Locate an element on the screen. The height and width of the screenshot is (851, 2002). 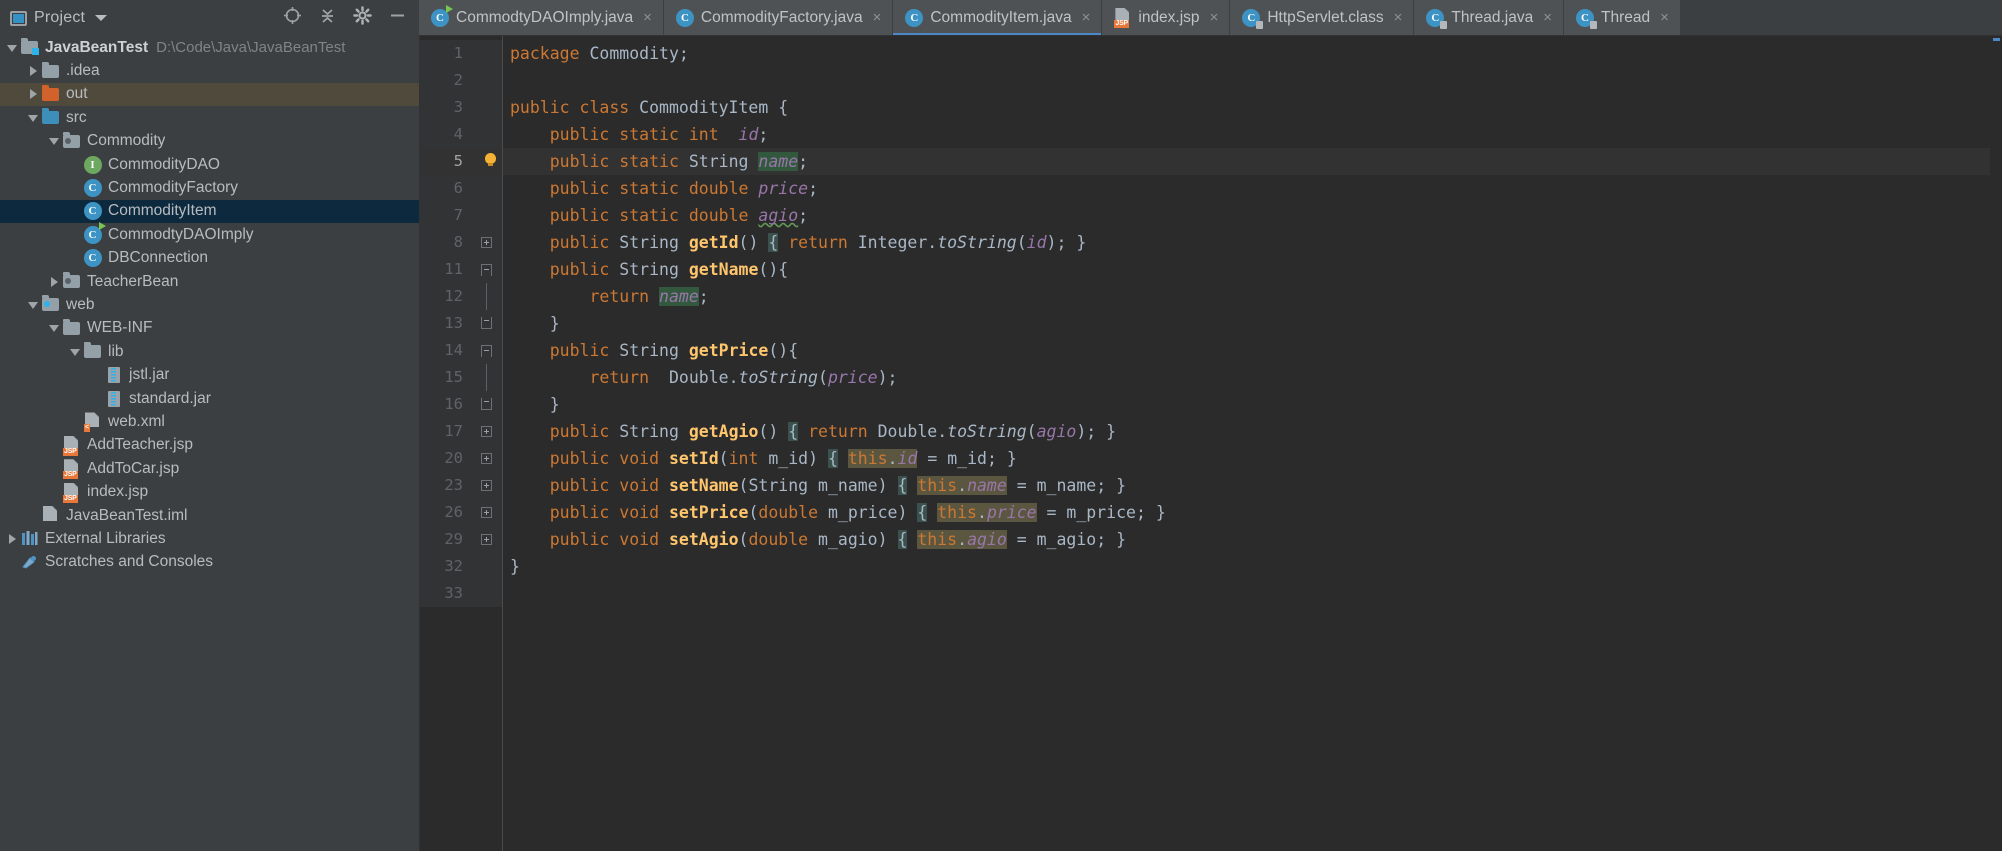
code-text: public String getPrice(){ is located at coordinates (1252, 350).